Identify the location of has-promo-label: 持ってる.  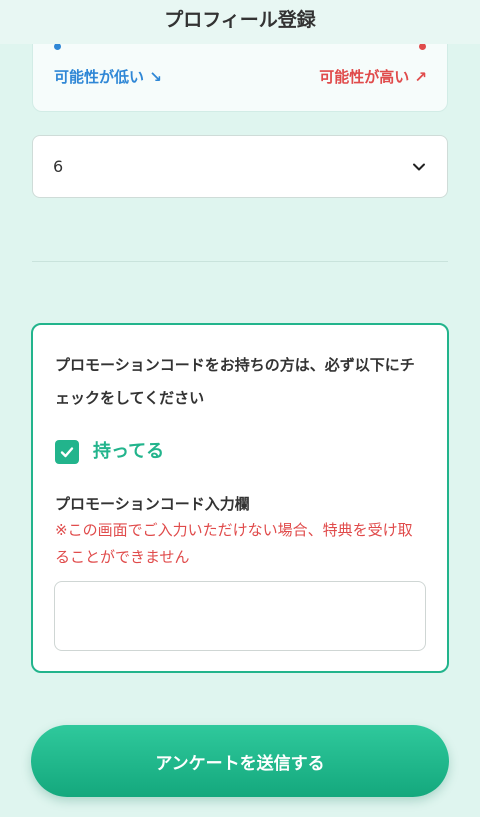
(128, 450).